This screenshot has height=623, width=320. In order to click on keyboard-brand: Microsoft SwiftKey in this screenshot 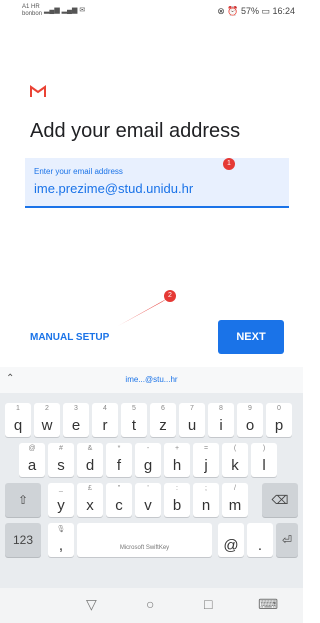, I will do `click(144, 548)`.